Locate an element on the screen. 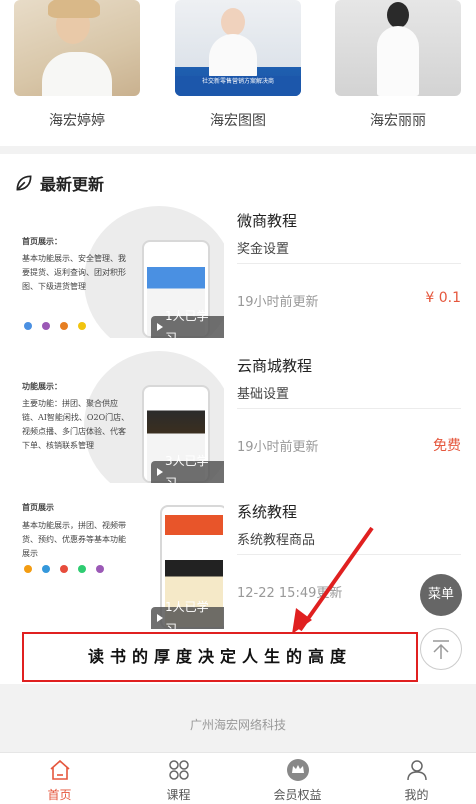  teacher-card: 社交新零售营销方案解决商 海宏图图 is located at coordinates (238, 65).